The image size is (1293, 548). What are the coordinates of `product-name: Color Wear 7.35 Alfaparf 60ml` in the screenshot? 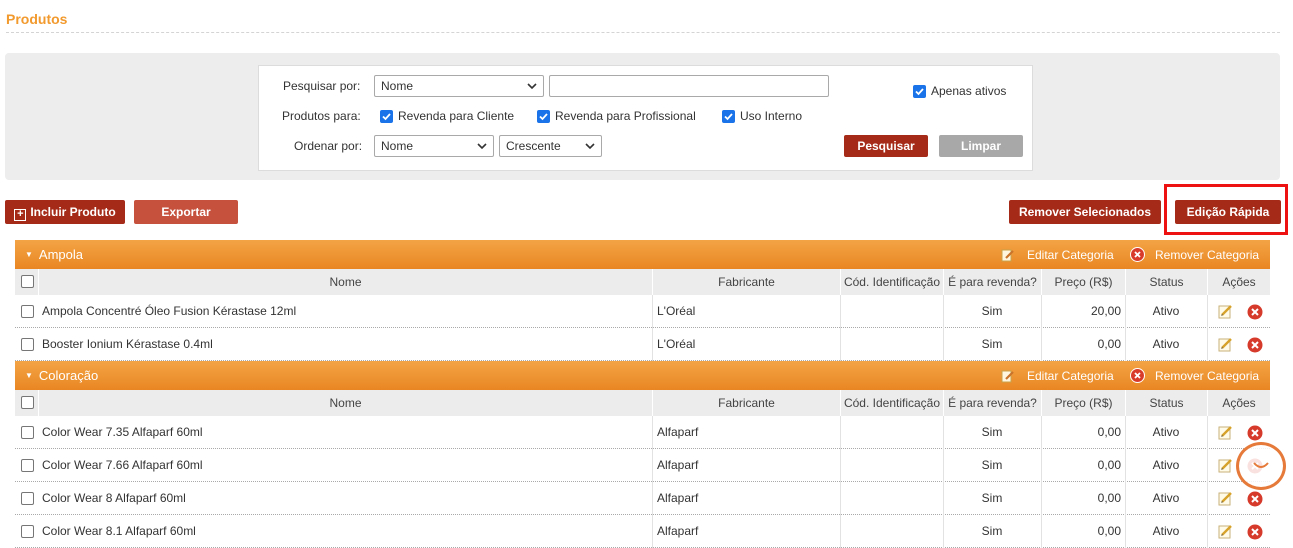 It's located at (122, 432).